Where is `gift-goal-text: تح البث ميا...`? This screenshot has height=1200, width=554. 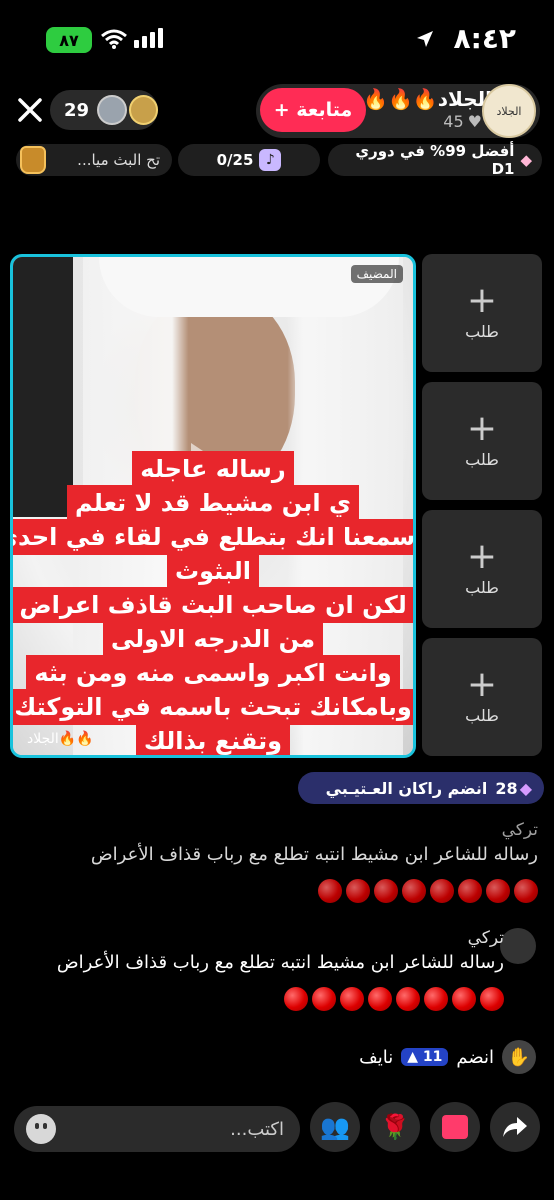 gift-goal-text: تح البث ميا... is located at coordinates (118, 160).